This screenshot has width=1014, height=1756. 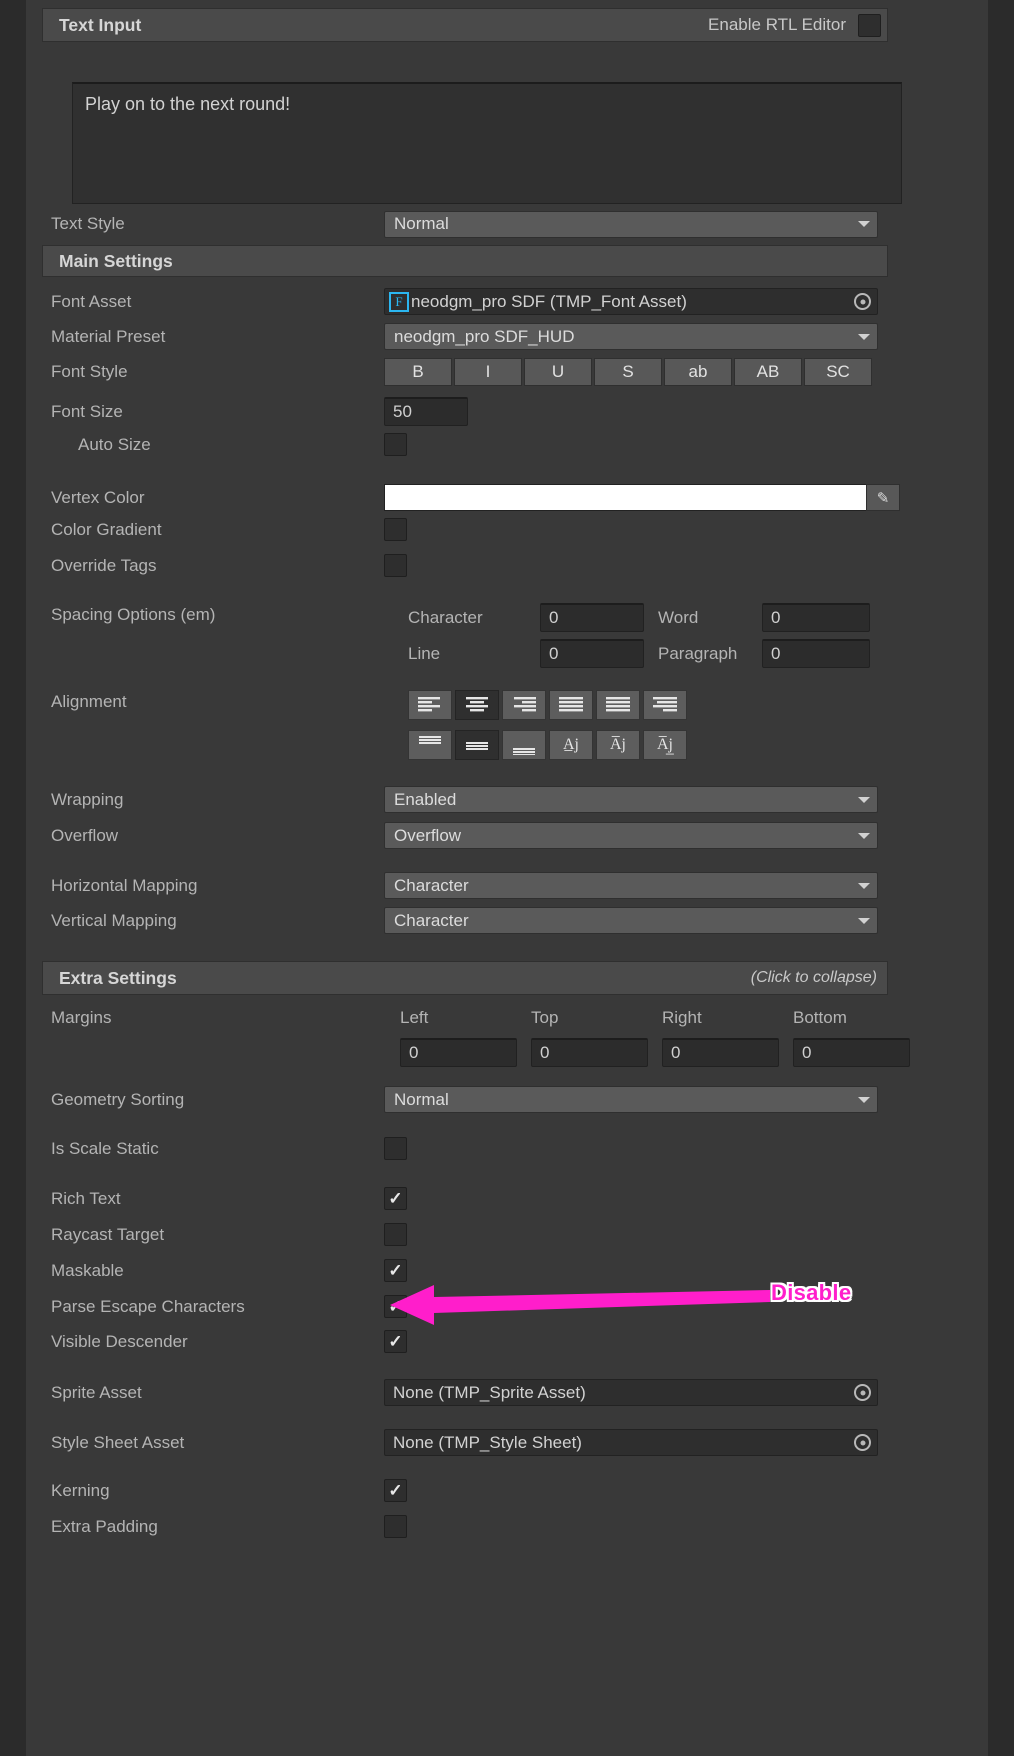 I want to click on sprite-asset-objectfield: None (TMP_Sprite Asset), so click(x=631, y=1392).